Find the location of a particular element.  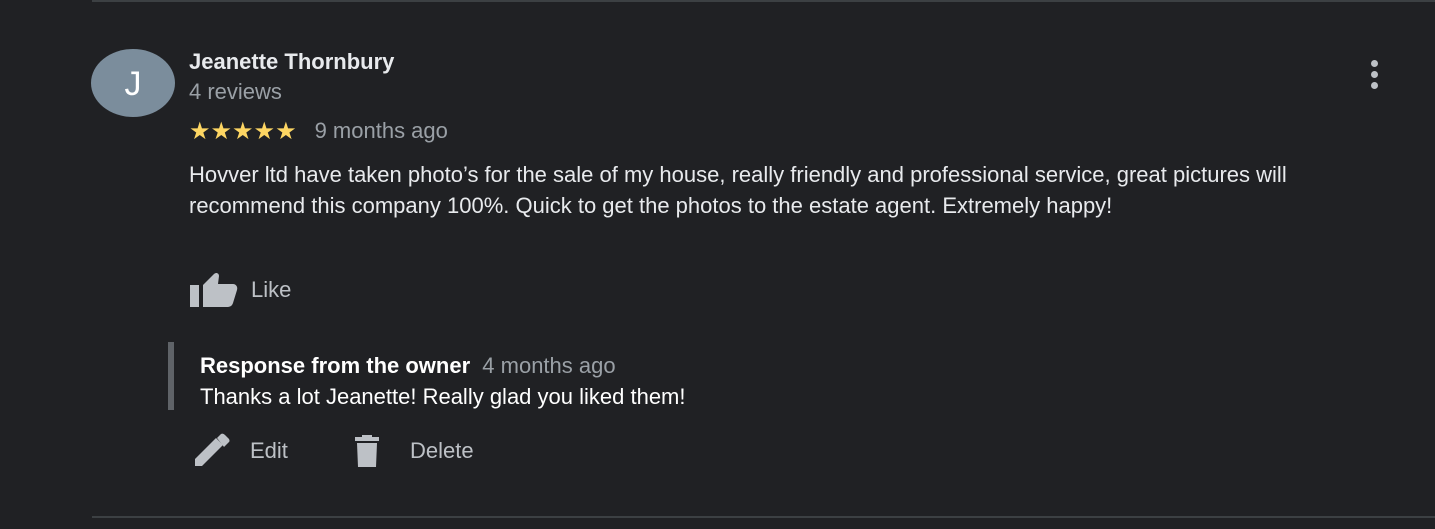

rating-row: ★★★★★ 9 months ago is located at coordinates (318, 131).